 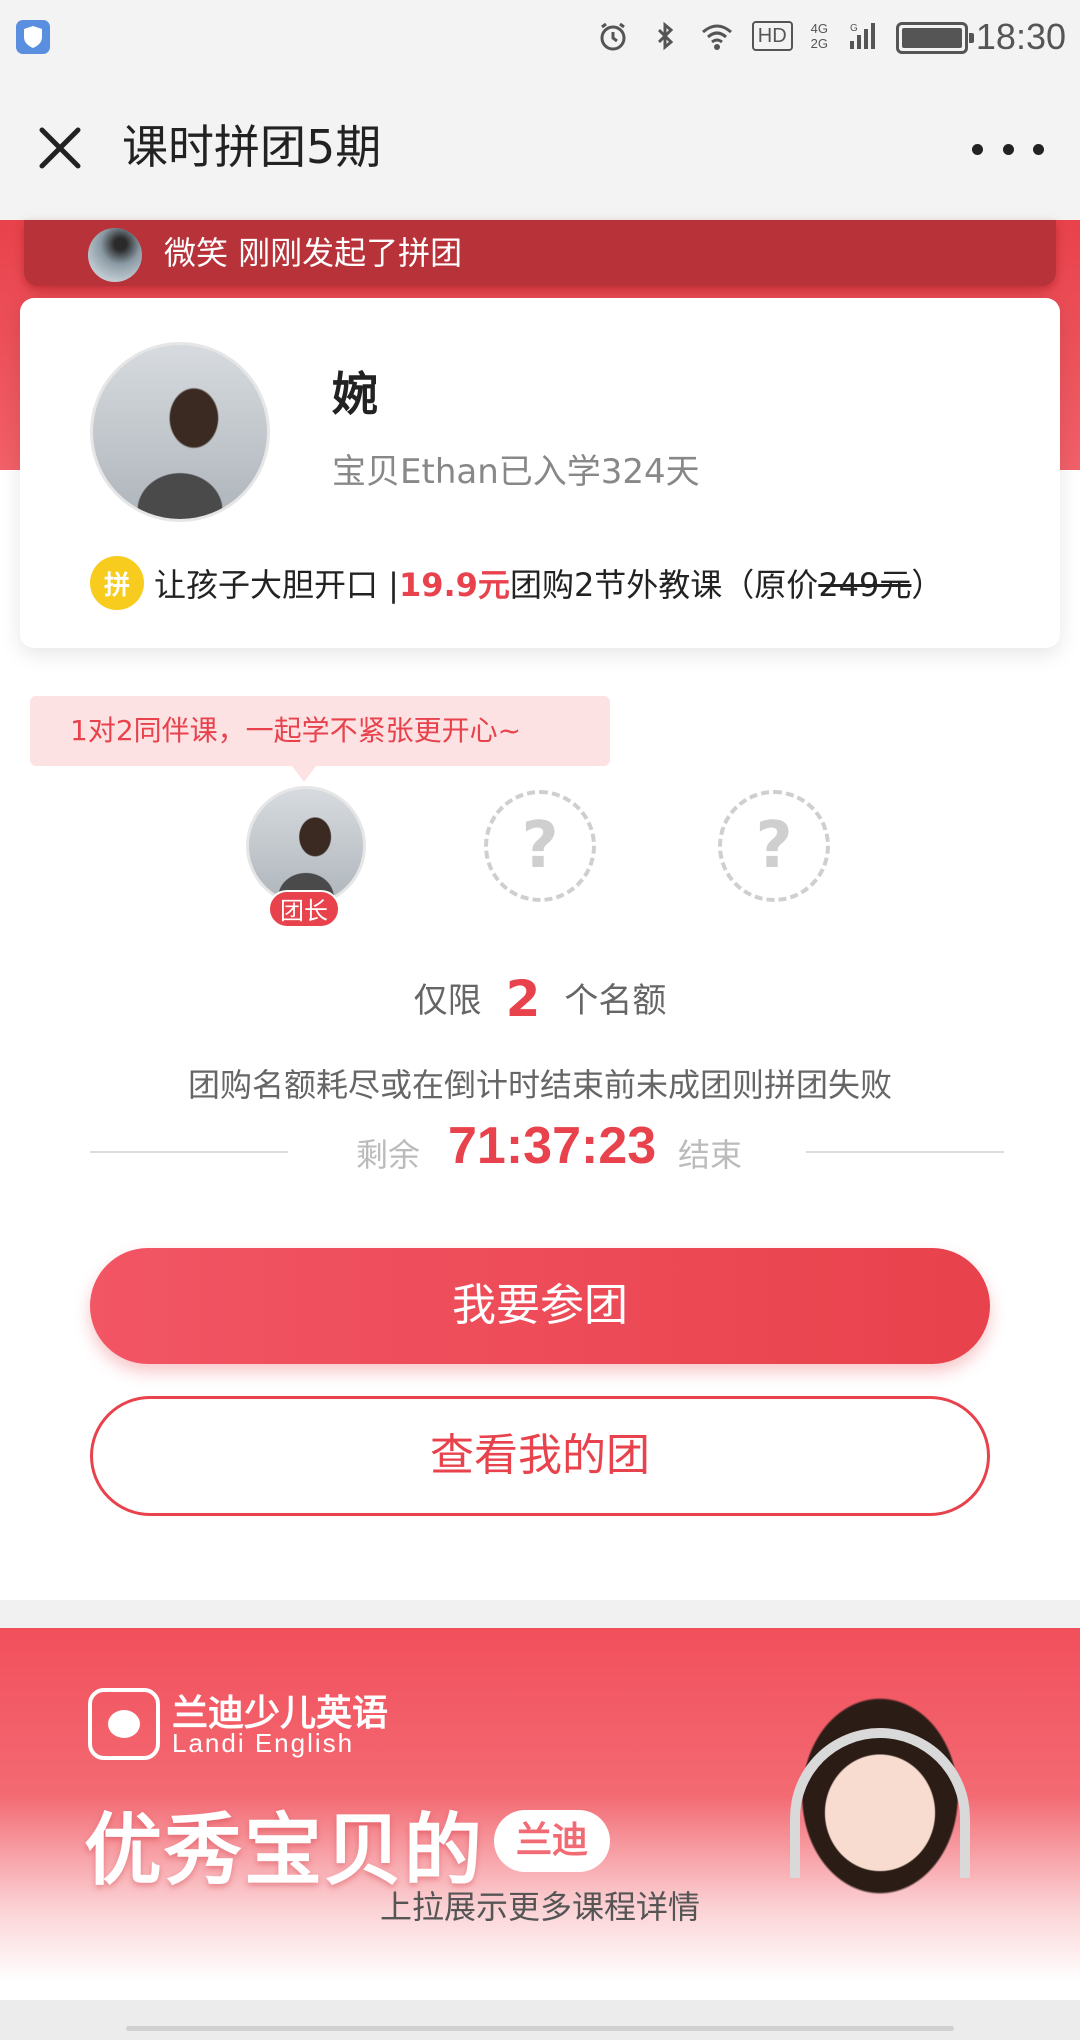 I want to click on promo-middle: 团购2节外教课（原价, so click(x=664, y=585).